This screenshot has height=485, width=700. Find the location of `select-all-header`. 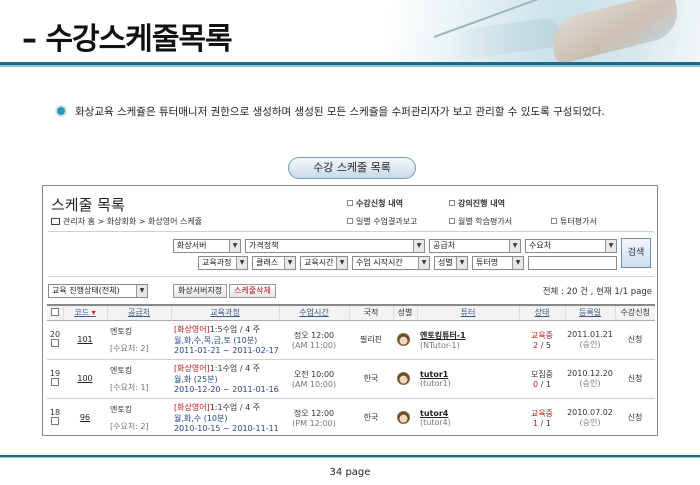

select-all-header is located at coordinates (55, 312).